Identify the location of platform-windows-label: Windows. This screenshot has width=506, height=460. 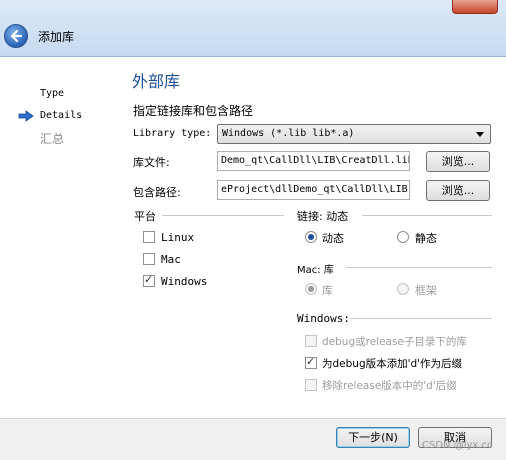
(184, 281).